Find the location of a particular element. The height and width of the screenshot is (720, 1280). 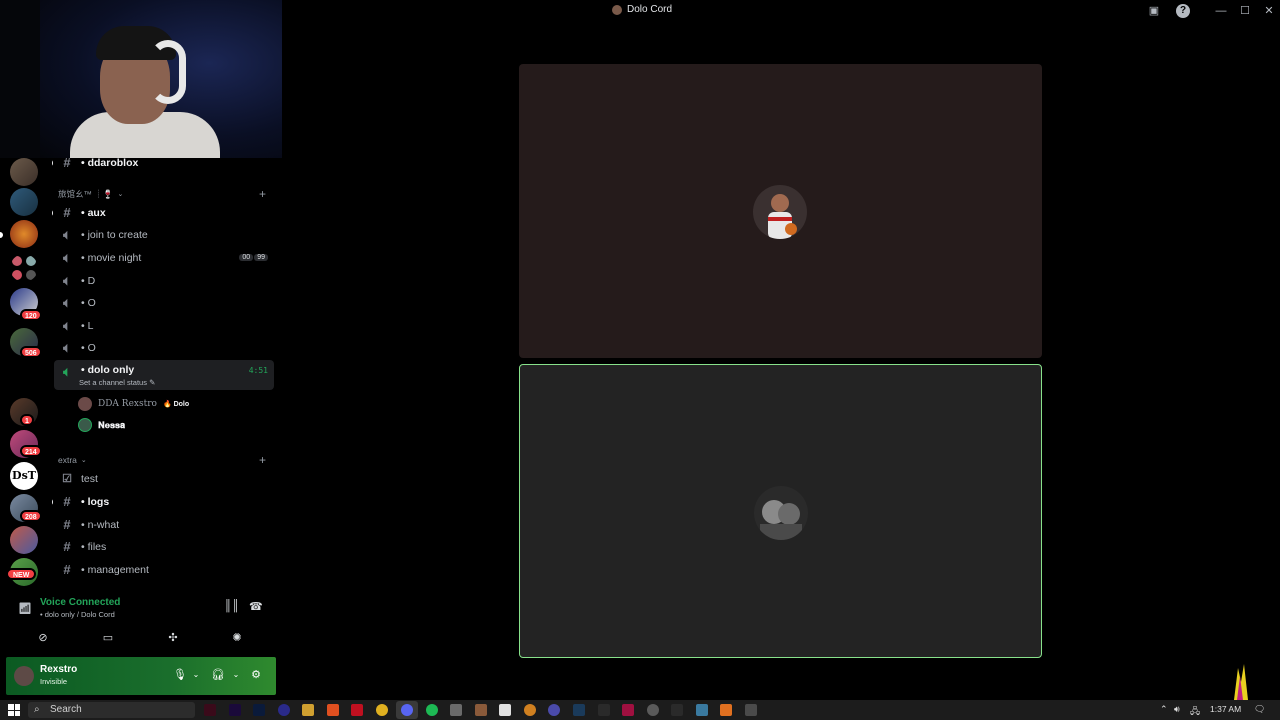

voice-user: 𝐍𝐞𝐬𝐬𝐚 is located at coordinates (101, 425).